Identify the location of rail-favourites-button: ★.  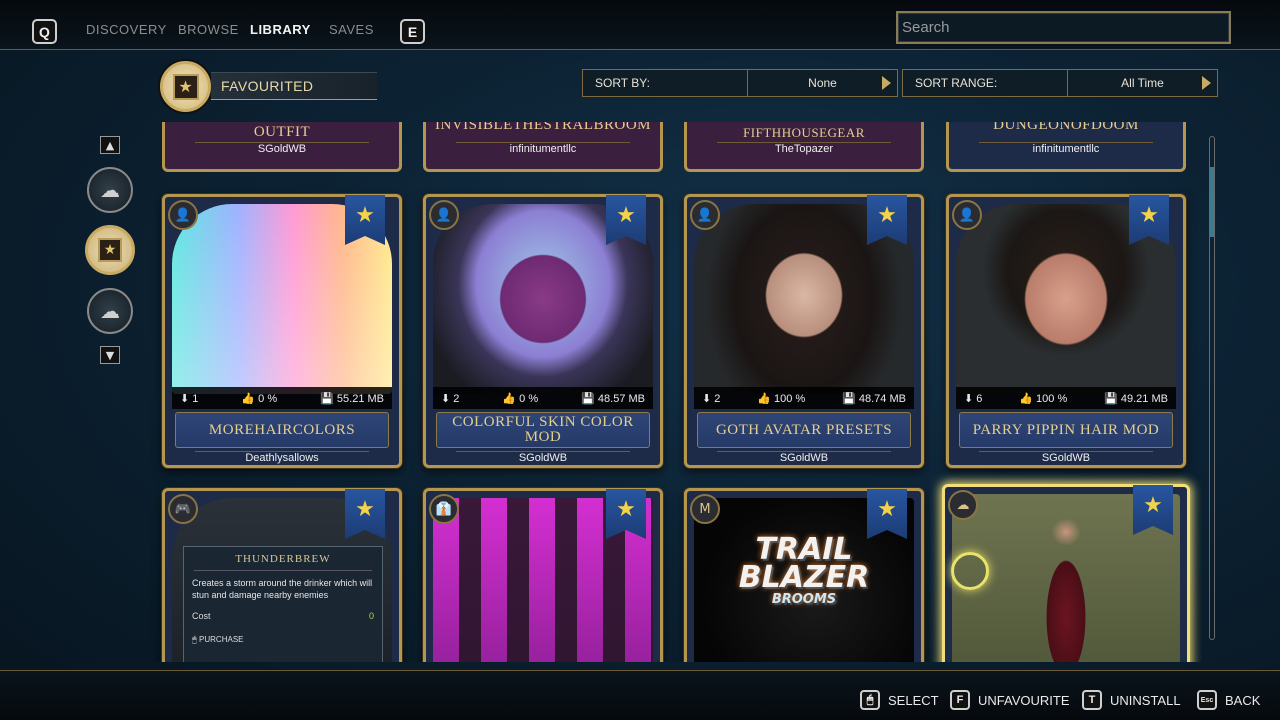
(110, 250).